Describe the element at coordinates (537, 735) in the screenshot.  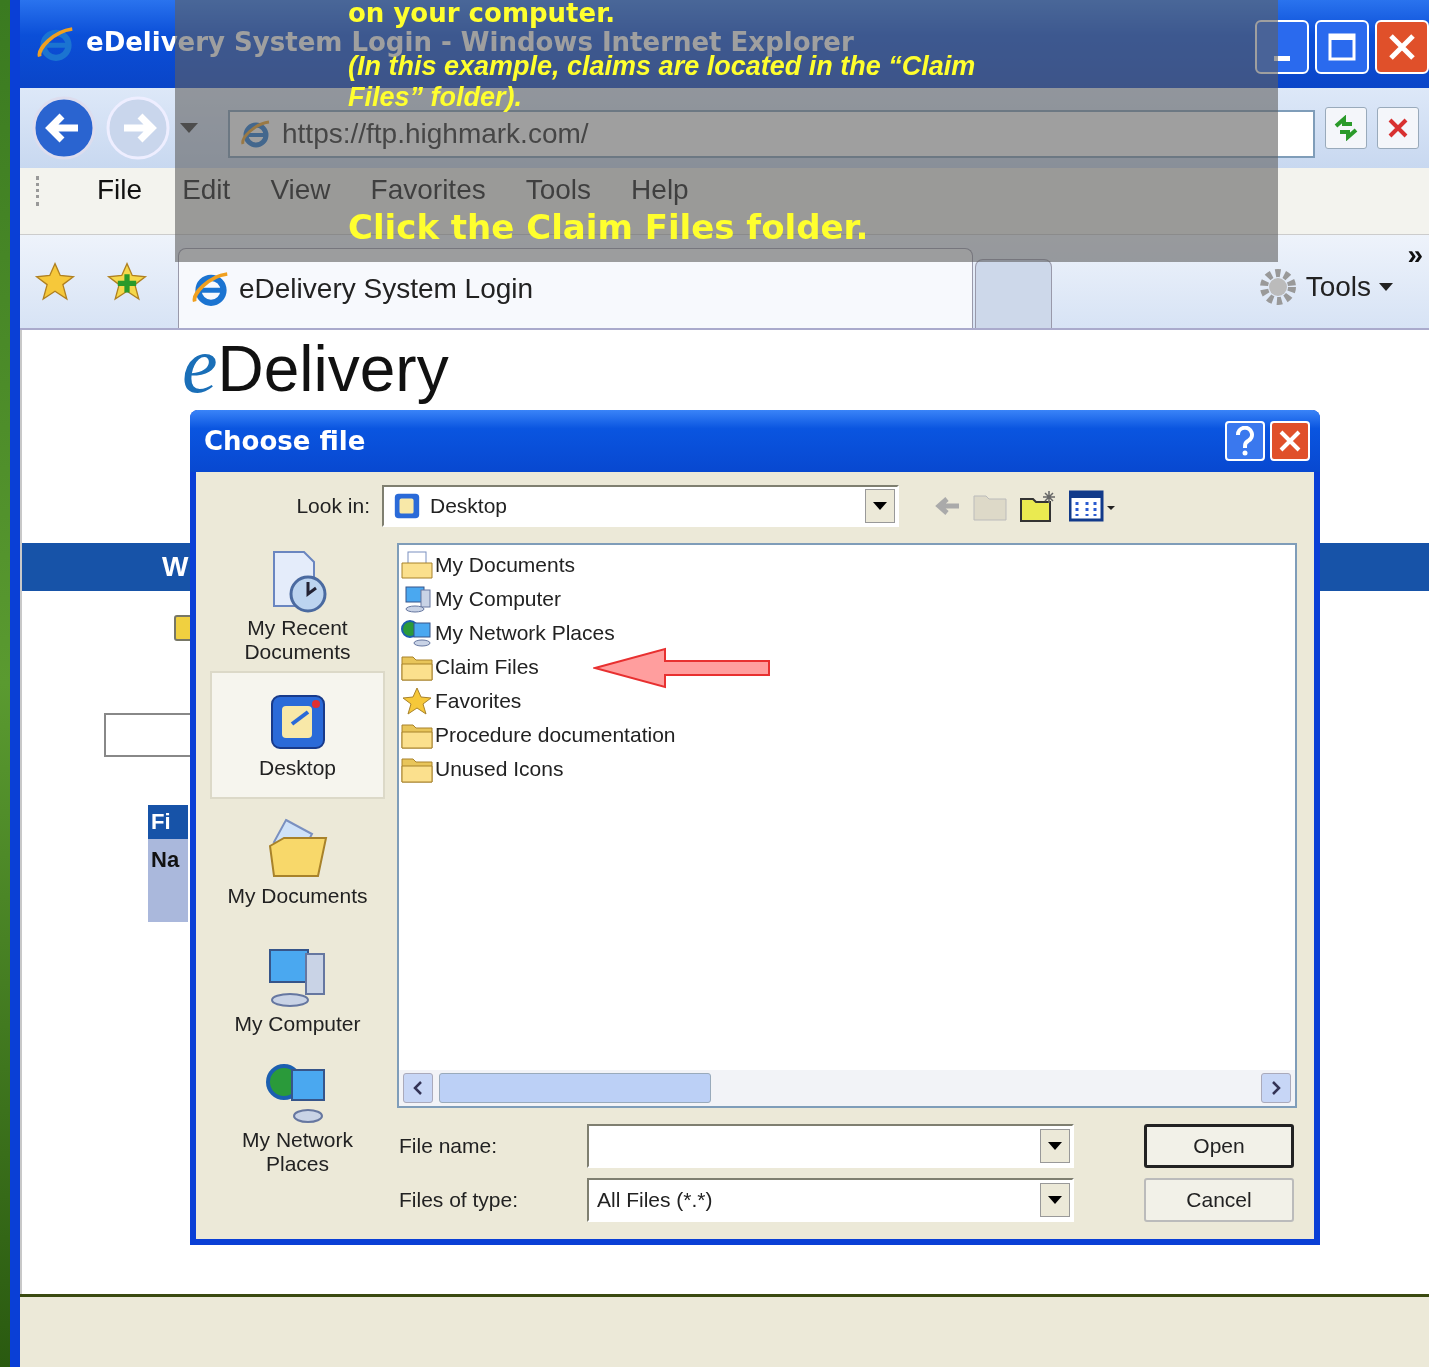
I see `file-list-item: Procedure documentation` at that location.